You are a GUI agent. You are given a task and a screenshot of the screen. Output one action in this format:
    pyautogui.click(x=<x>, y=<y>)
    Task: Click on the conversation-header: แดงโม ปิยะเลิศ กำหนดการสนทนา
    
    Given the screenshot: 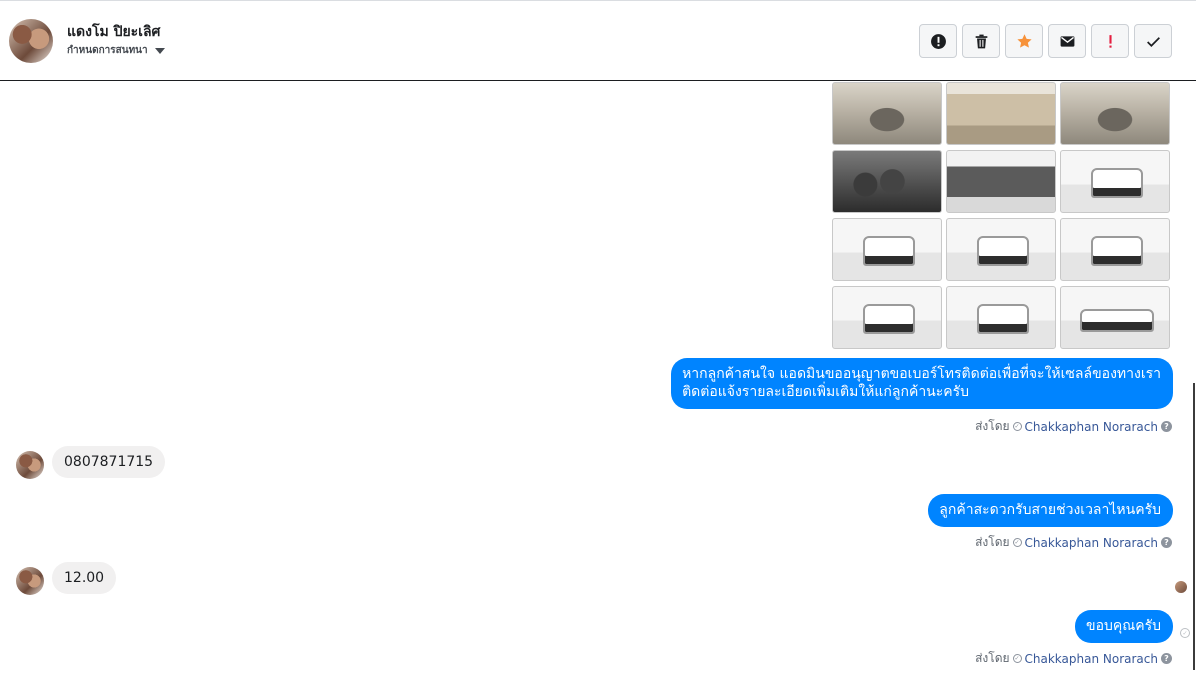 What is the action you would take?
    pyautogui.click(x=598, y=40)
    